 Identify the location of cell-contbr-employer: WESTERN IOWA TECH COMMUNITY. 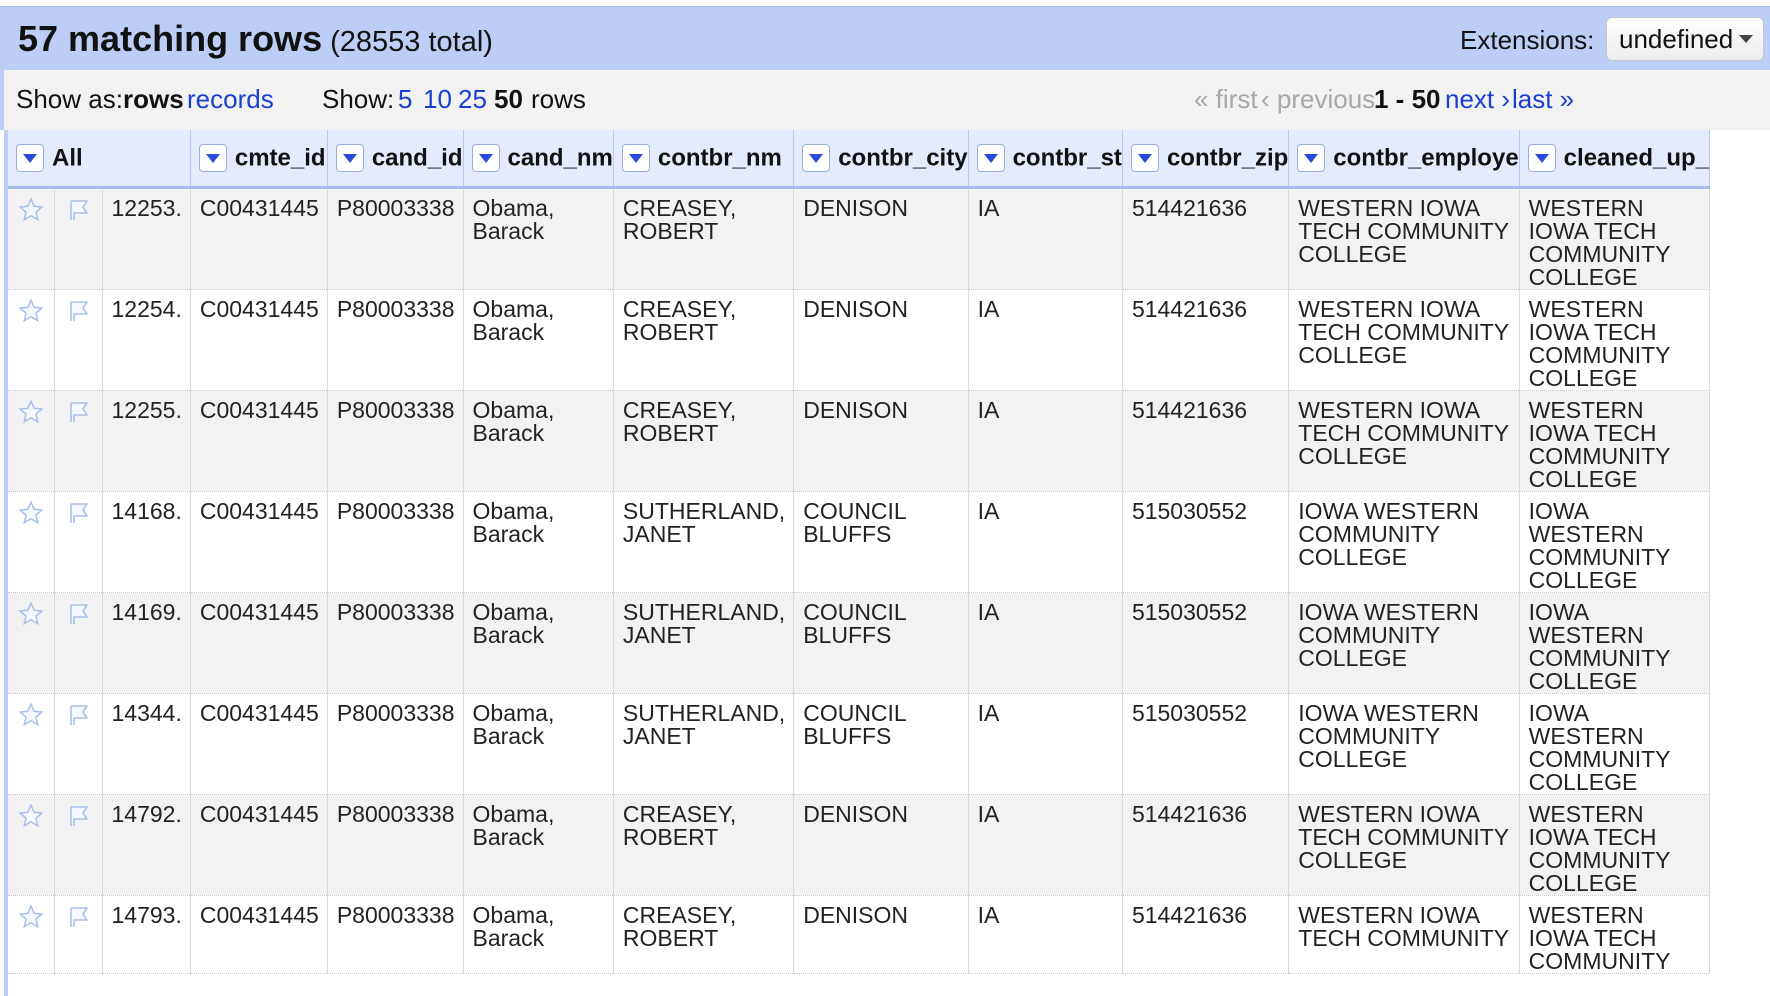
(1404, 934).